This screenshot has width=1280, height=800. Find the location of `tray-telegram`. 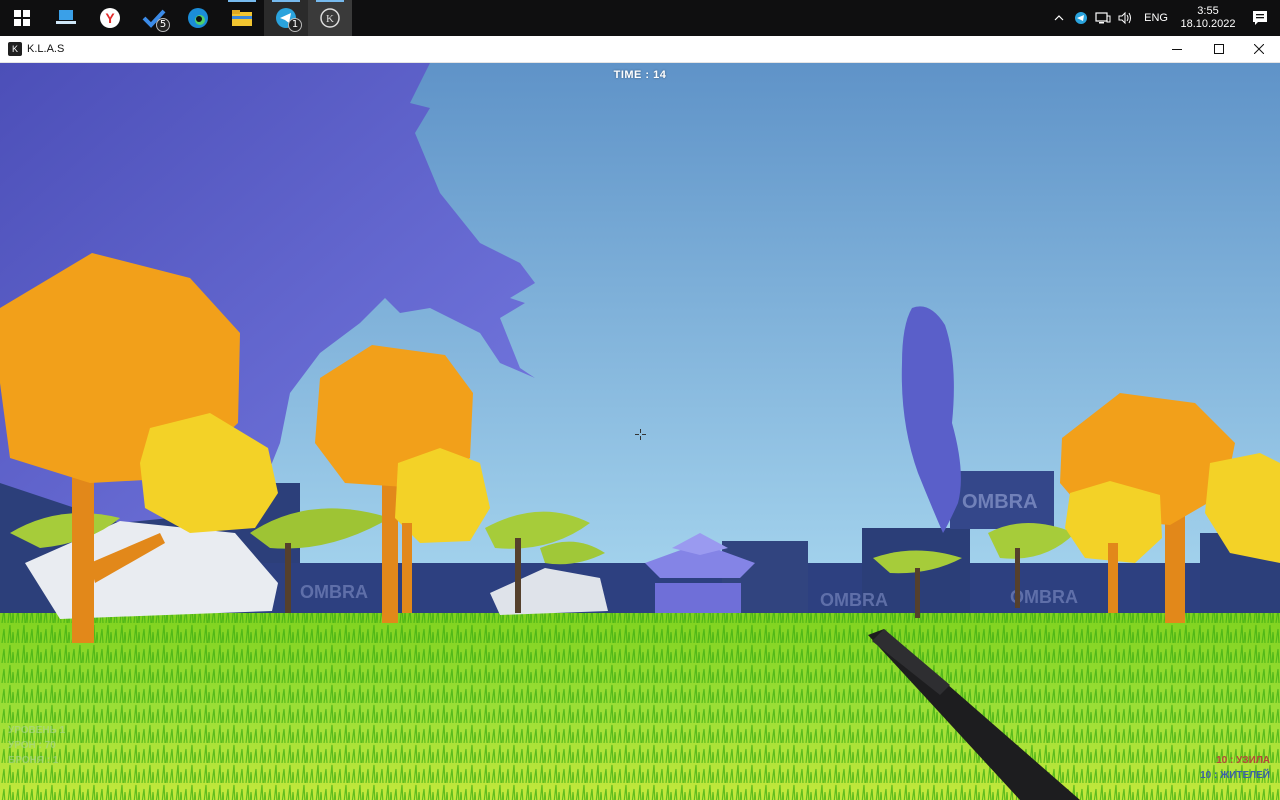

tray-telegram is located at coordinates (1081, 18).